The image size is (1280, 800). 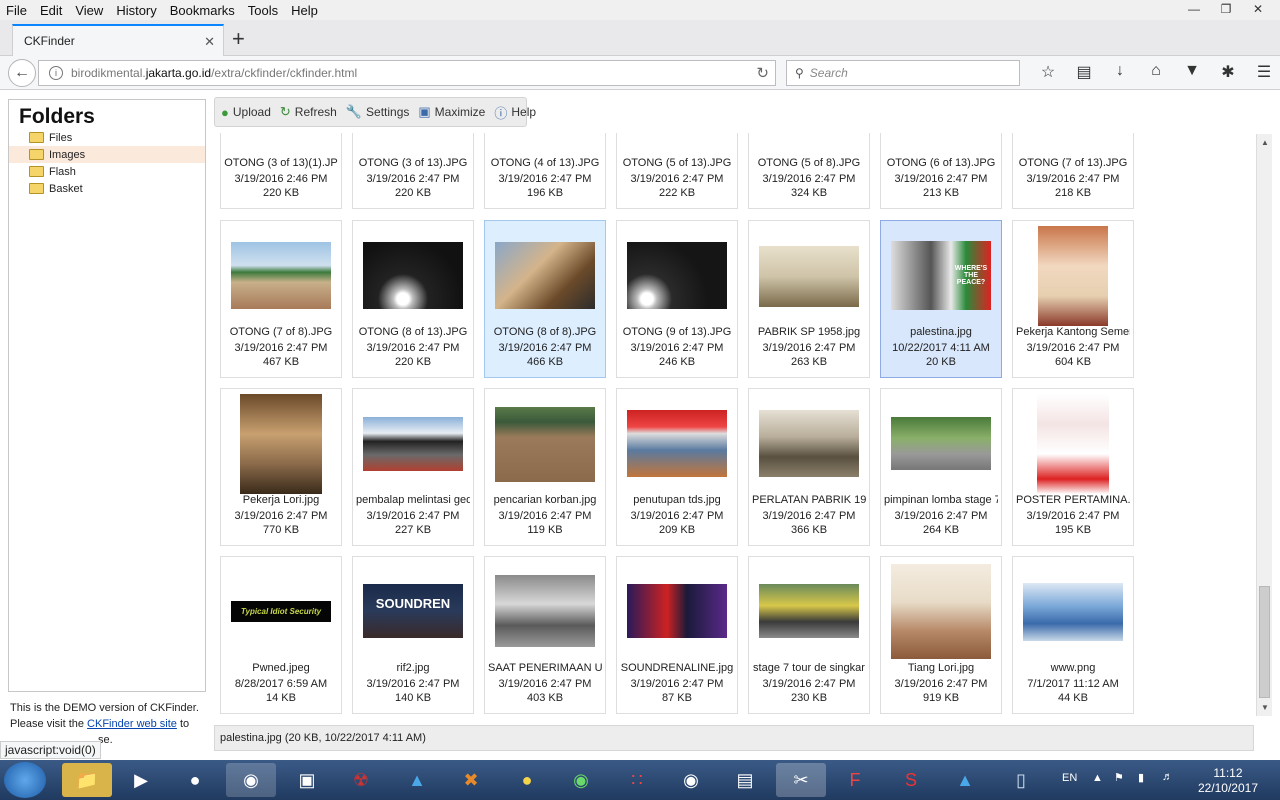 What do you see at coordinates (1263, 72) in the screenshot?
I see `menu-hamburger-icon: ☰` at bounding box center [1263, 72].